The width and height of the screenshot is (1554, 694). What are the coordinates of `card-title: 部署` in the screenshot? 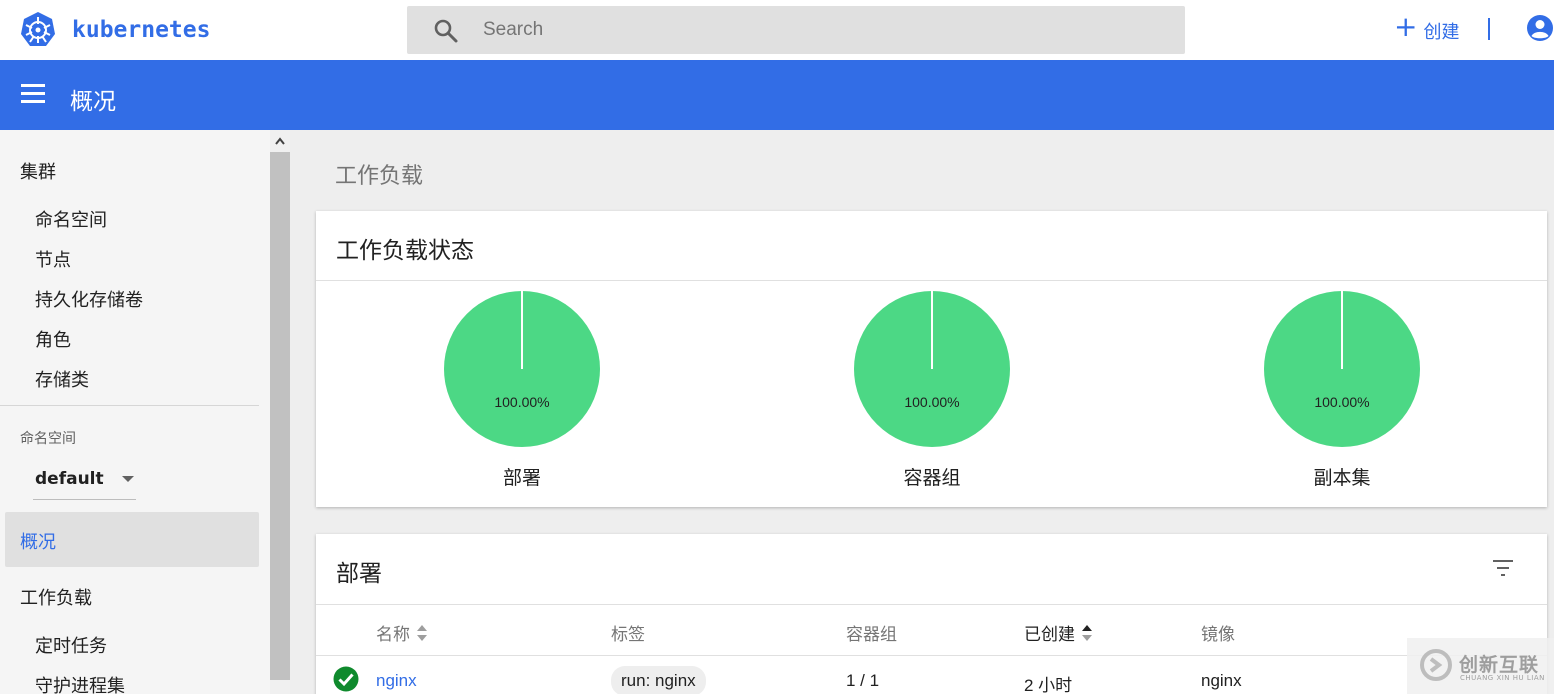 It's located at (359, 574).